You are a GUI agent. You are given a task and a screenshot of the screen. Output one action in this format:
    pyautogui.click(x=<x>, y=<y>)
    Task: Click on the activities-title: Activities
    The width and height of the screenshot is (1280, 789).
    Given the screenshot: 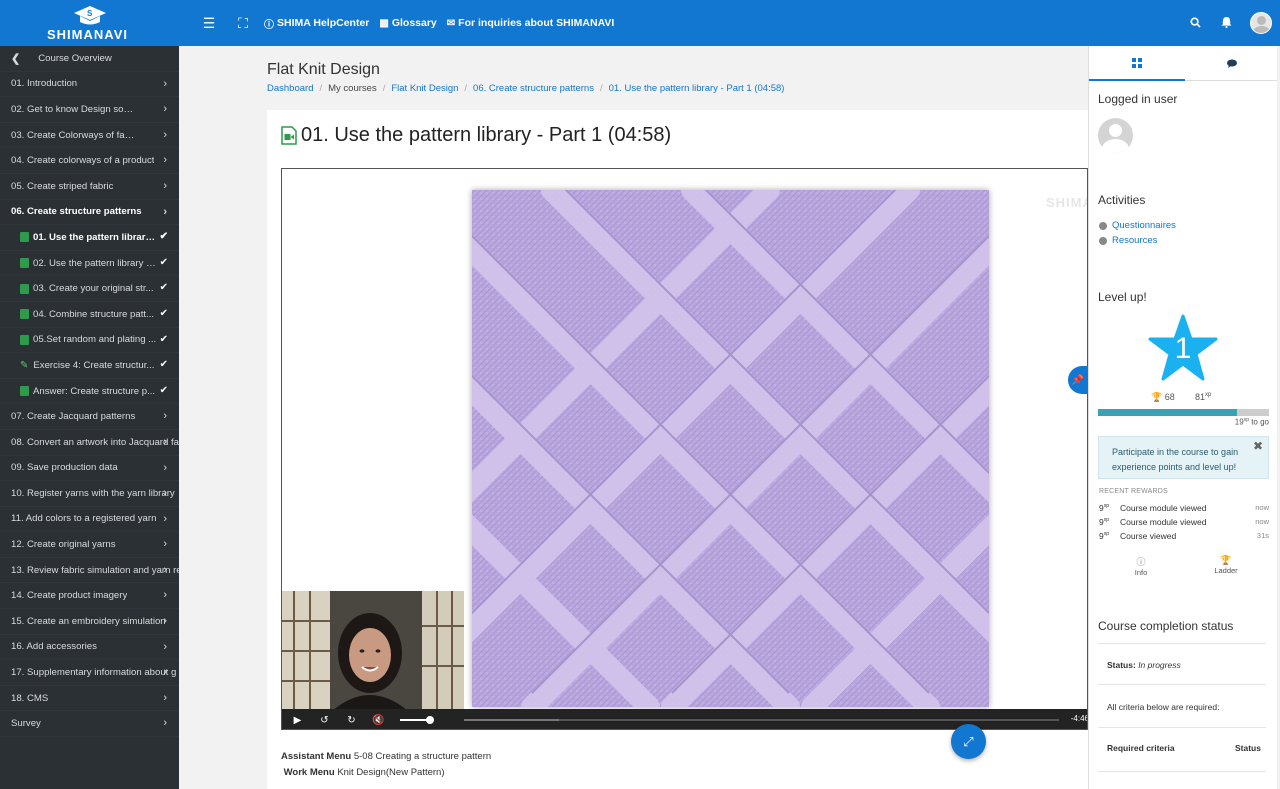 What is the action you would take?
    pyautogui.click(x=1122, y=200)
    